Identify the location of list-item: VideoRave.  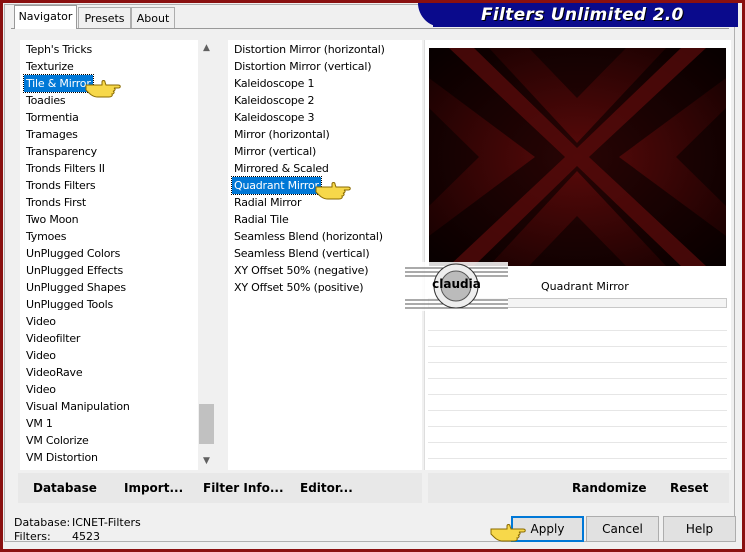
(54, 372).